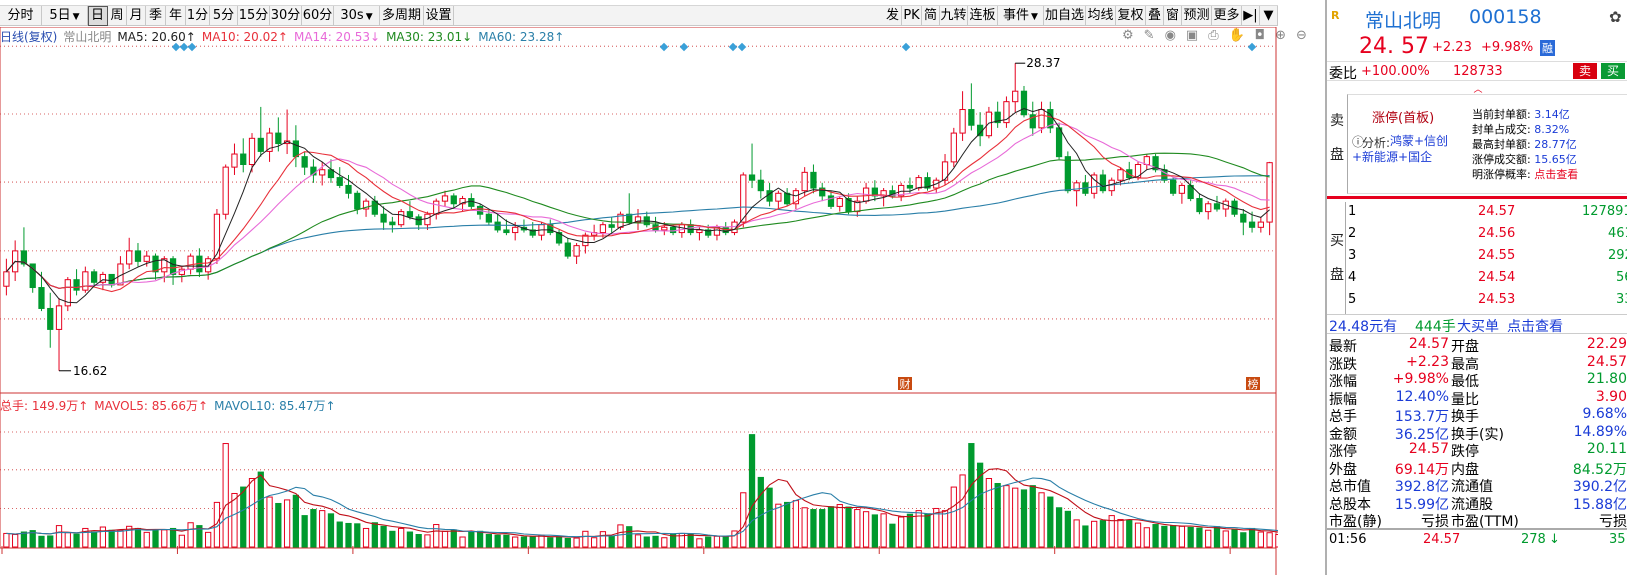 The height and width of the screenshot is (575, 1627). I want to click on big-order-link: 点击查看, so click(1535, 326).